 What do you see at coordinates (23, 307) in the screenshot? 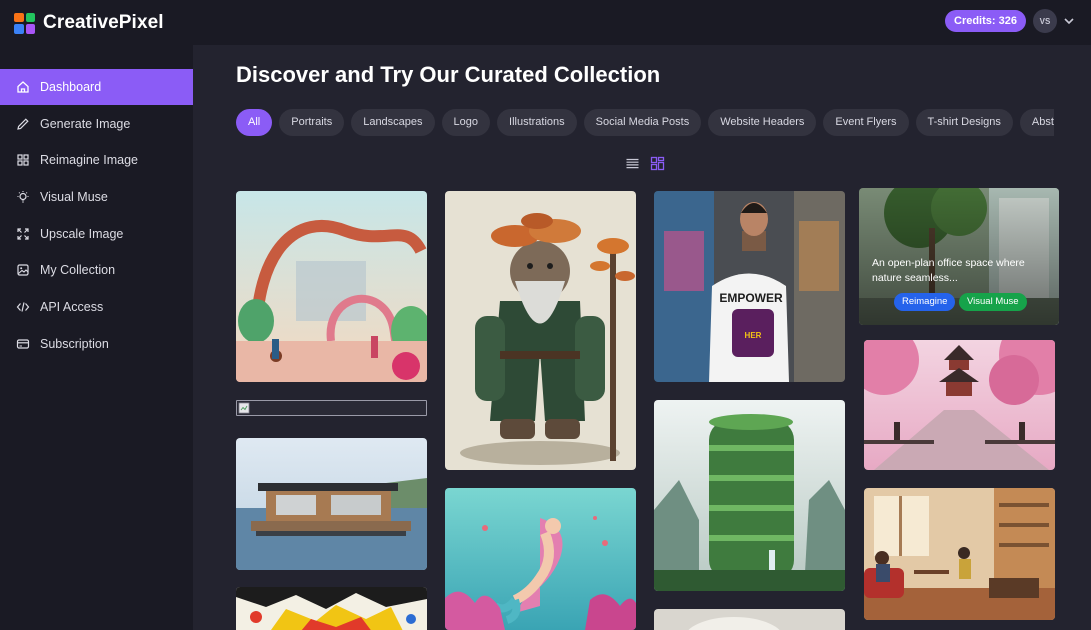
I see `code-icon` at bounding box center [23, 307].